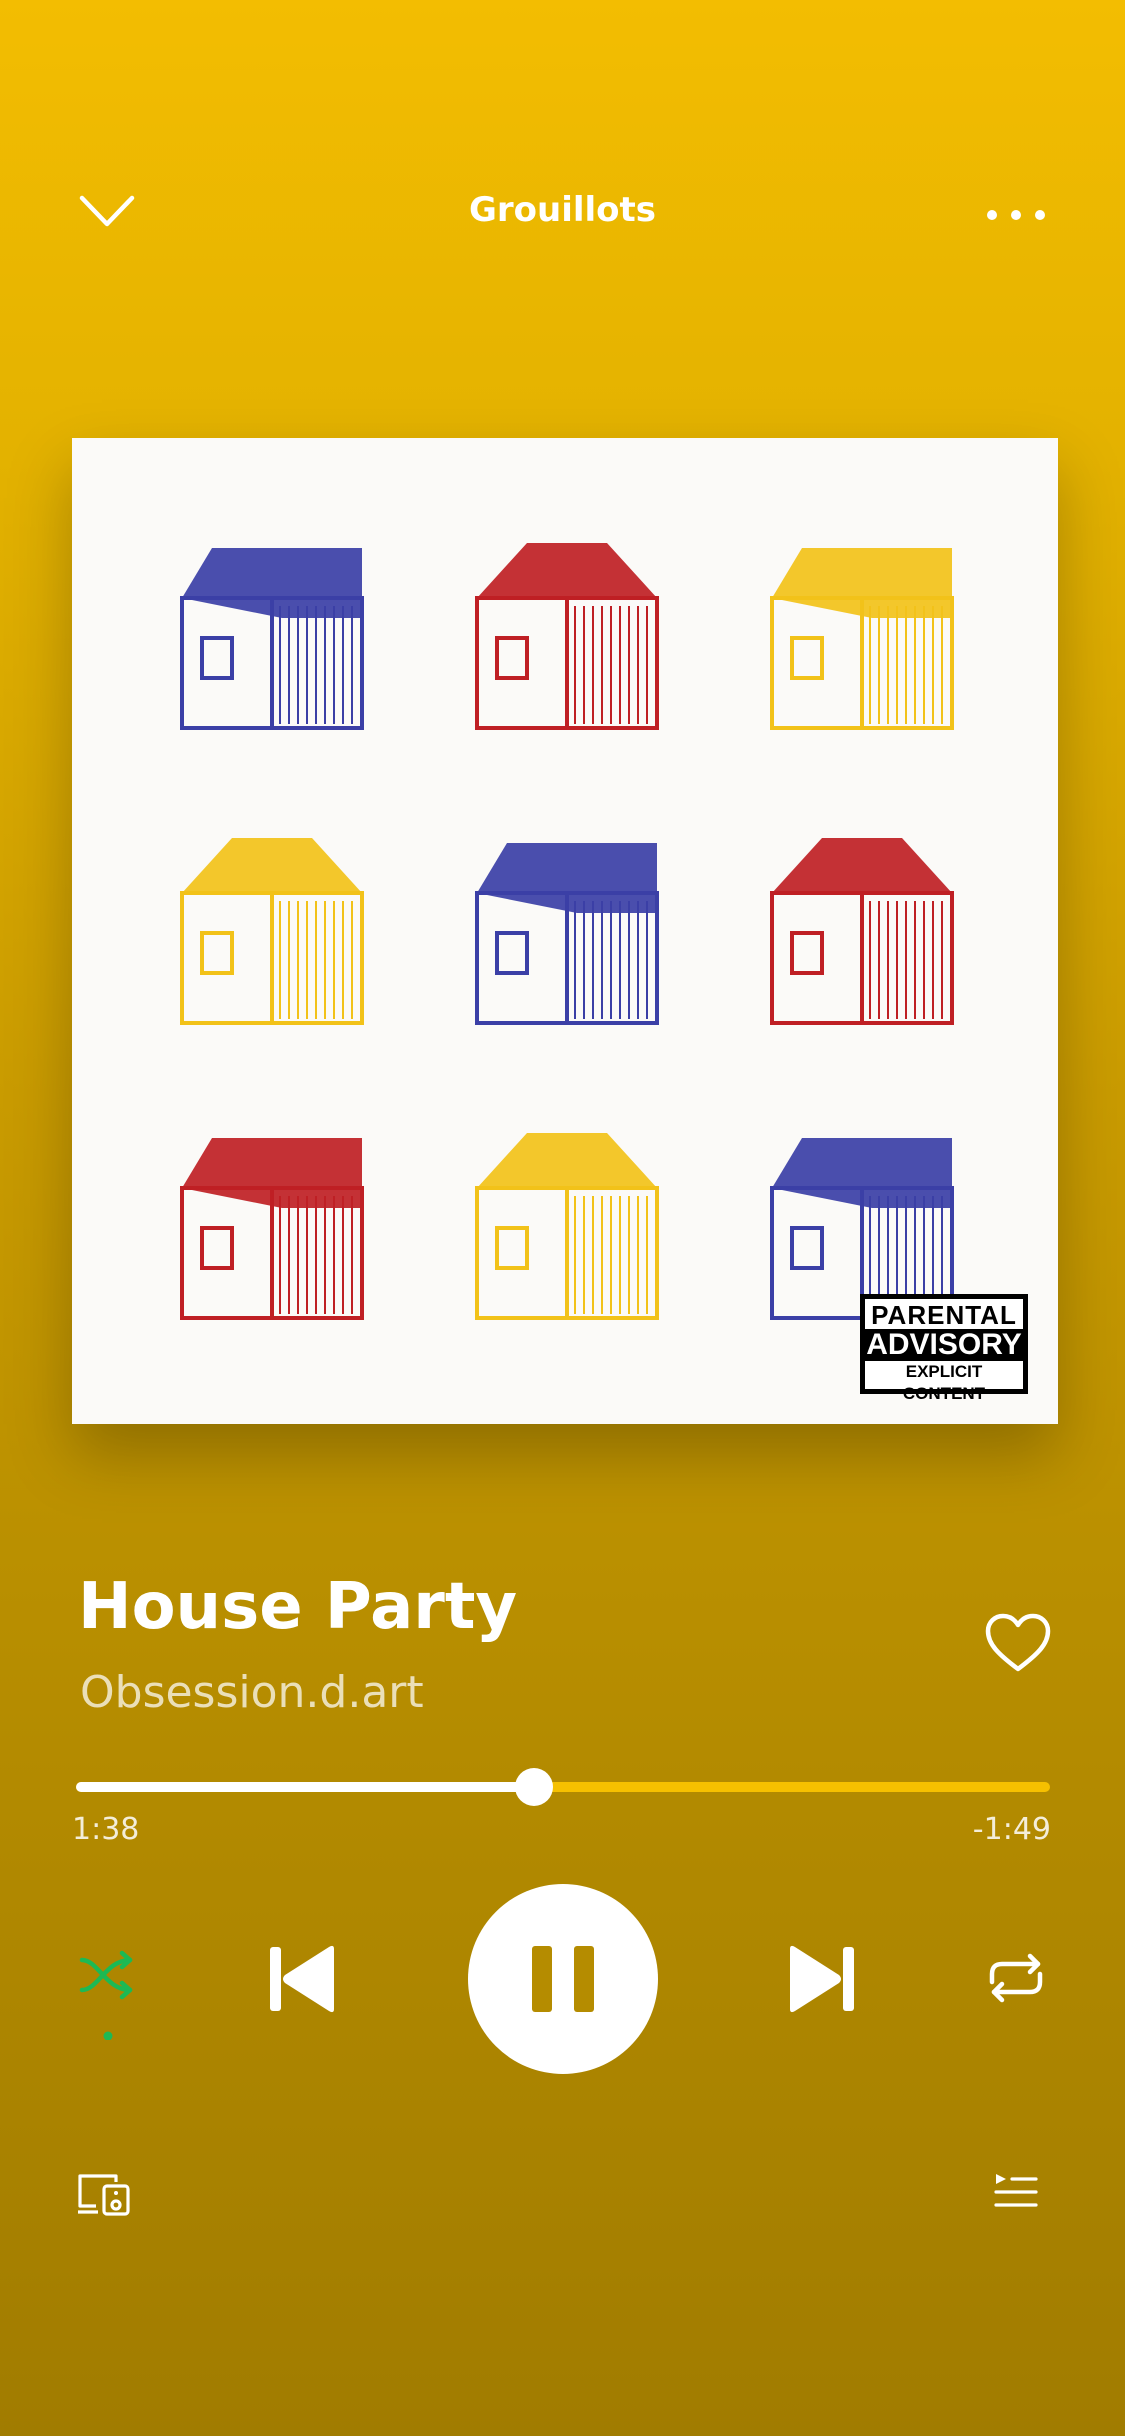 This screenshot has height=2436, width=1125. What do you see at coordinates (297, 1607) in the screenshot?
I see `track-title: House Party` at bounding box center [297, 1607].